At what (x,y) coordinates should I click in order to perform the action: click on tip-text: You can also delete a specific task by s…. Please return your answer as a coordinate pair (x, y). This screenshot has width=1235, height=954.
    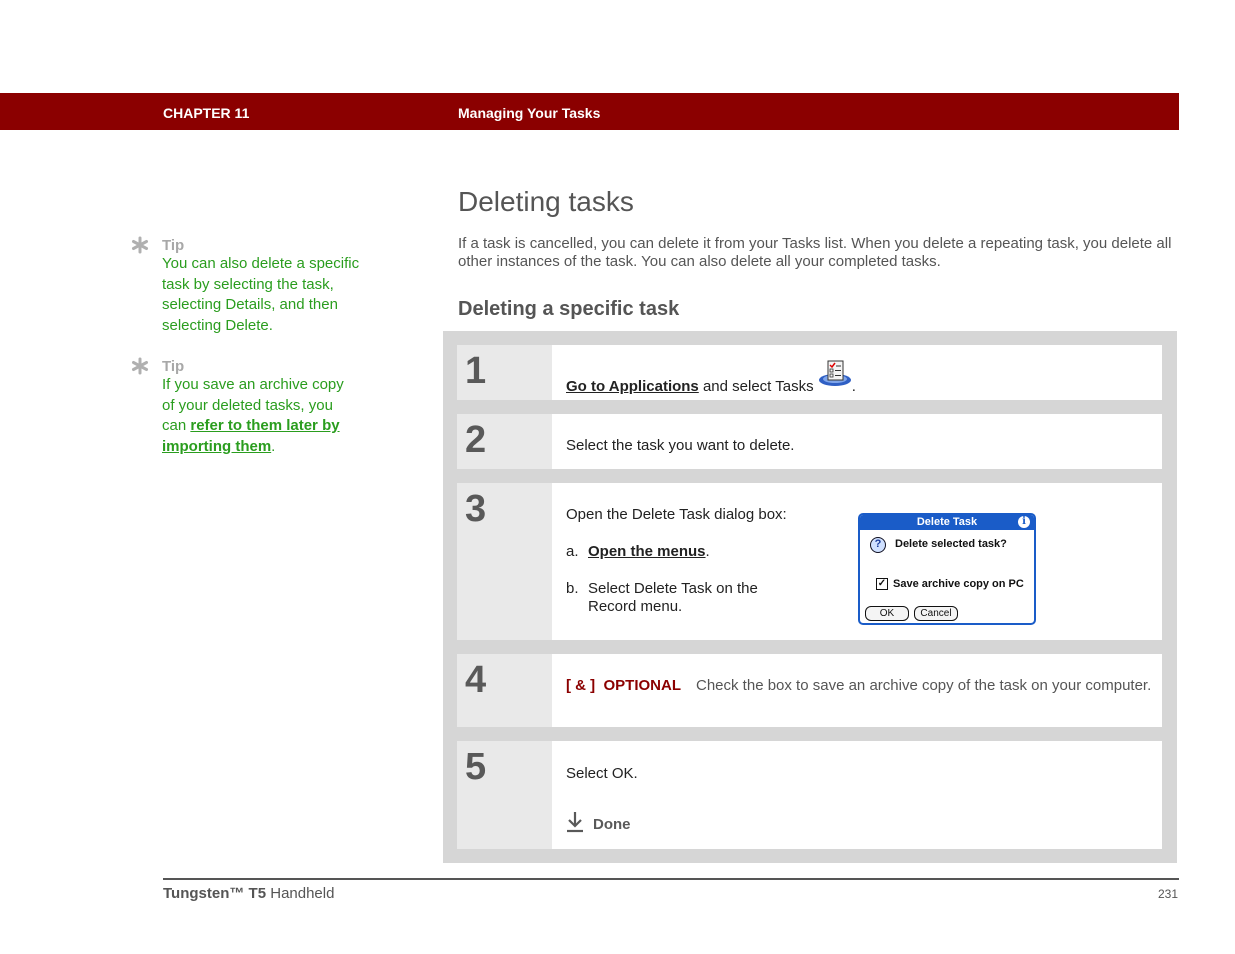
    Looking at the image, I should click on (261, 294).